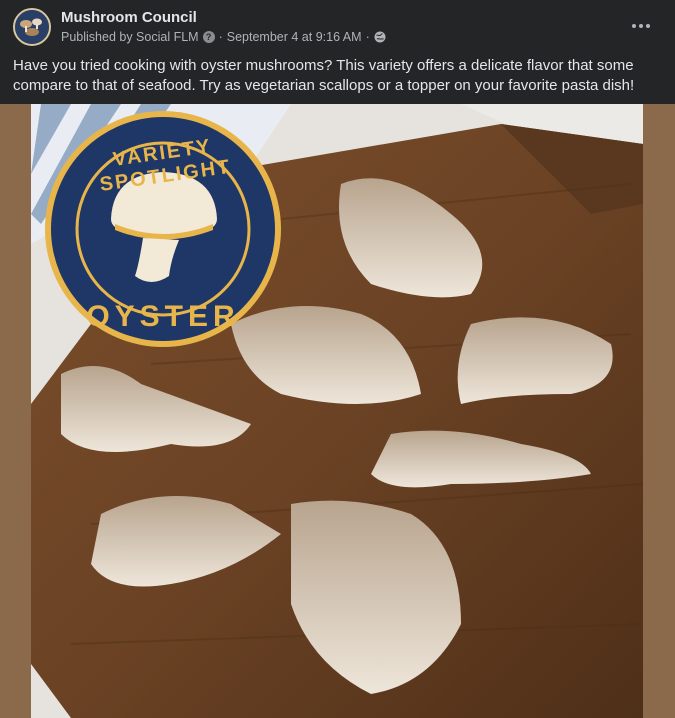  Describe the element at coordinates (380, 37) in the screenshot. I see `globe-icon` at that location.